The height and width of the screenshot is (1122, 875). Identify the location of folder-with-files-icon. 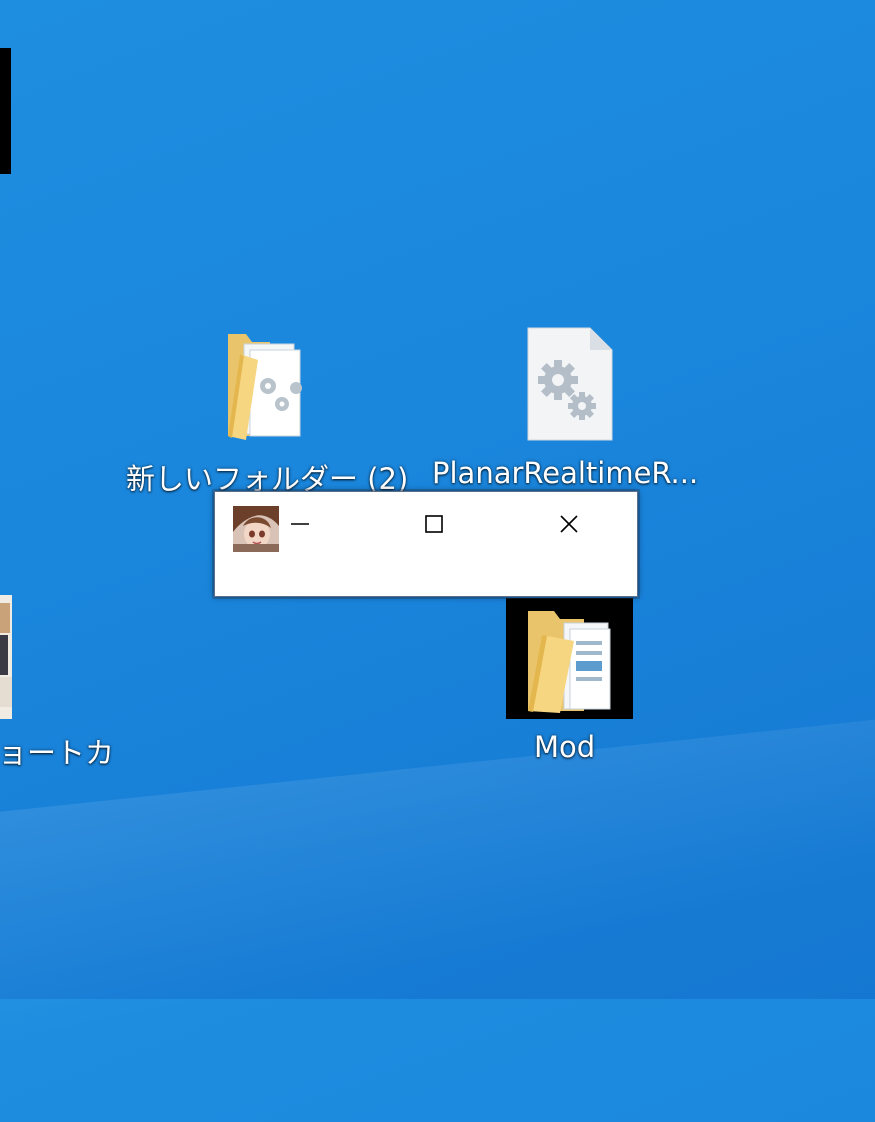
(265, 387).